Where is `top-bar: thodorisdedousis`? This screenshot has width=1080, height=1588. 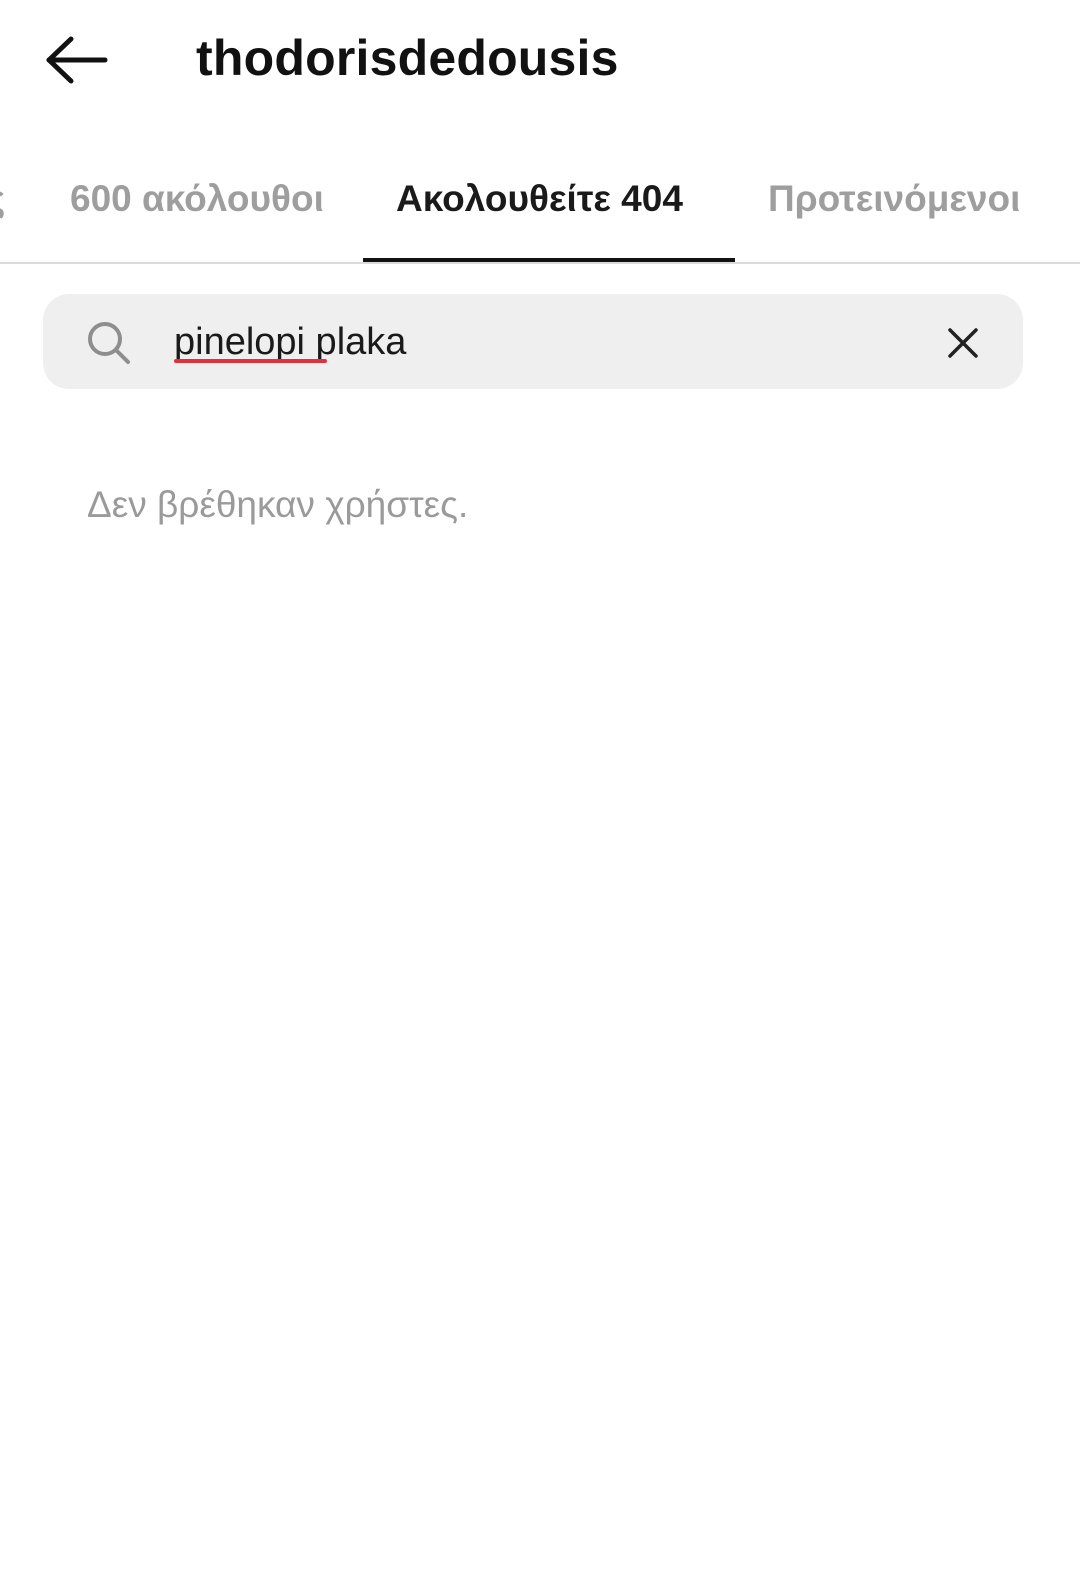
top-bar: thodorisdedousis is located at coordinates (540, 60).